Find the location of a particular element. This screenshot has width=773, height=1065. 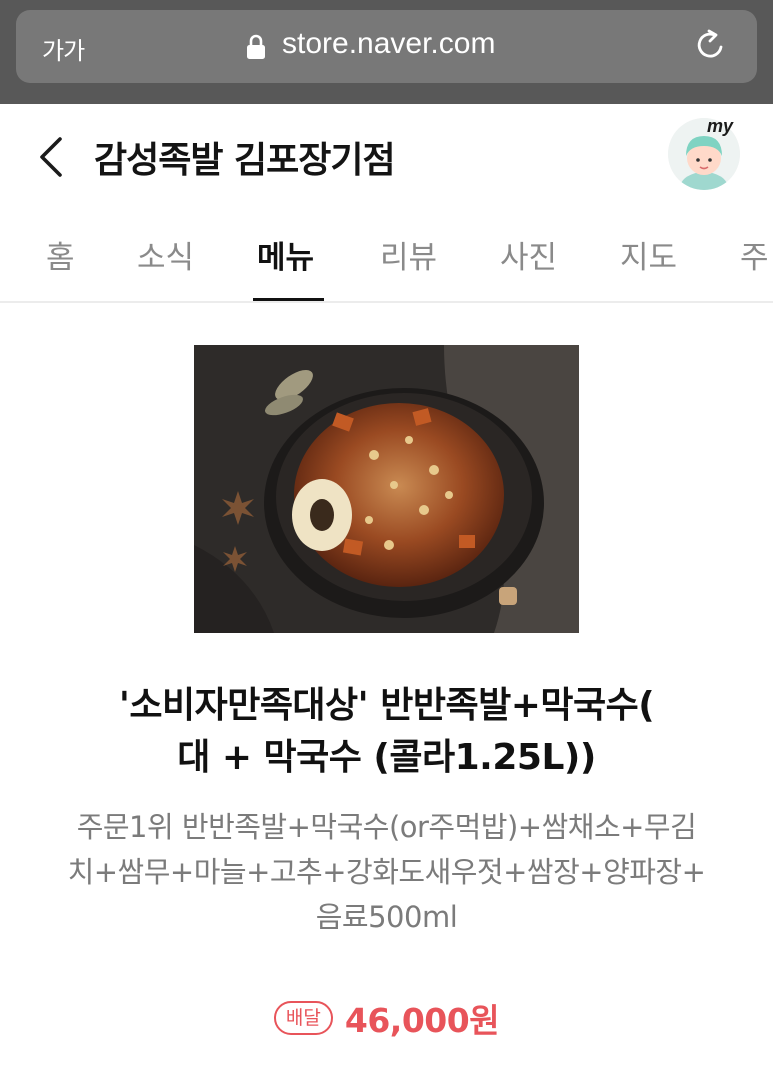

price-row: 배달 46,000원 is located at coordinates (386, 1018).